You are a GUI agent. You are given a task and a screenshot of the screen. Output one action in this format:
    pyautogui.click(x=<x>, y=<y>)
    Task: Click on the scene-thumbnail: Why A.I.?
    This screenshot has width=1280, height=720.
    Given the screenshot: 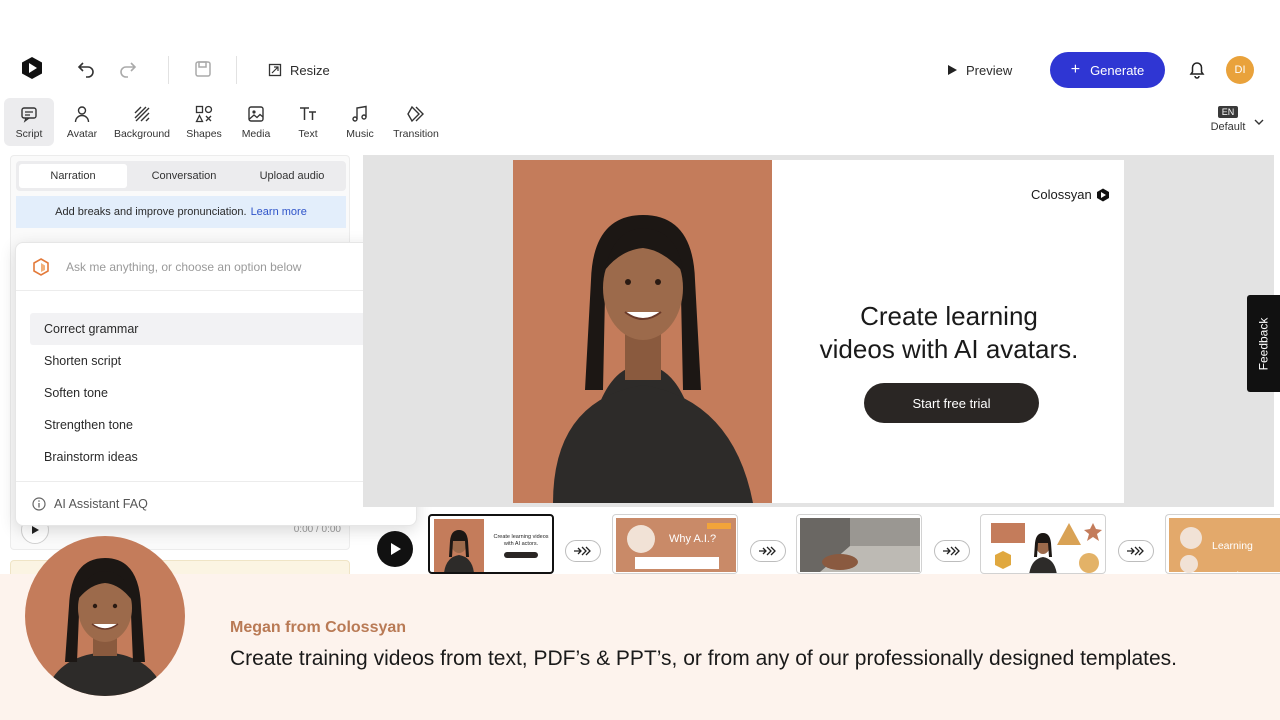 What is the action you would take?
    pyautogui.click(x=675, y=544)
    